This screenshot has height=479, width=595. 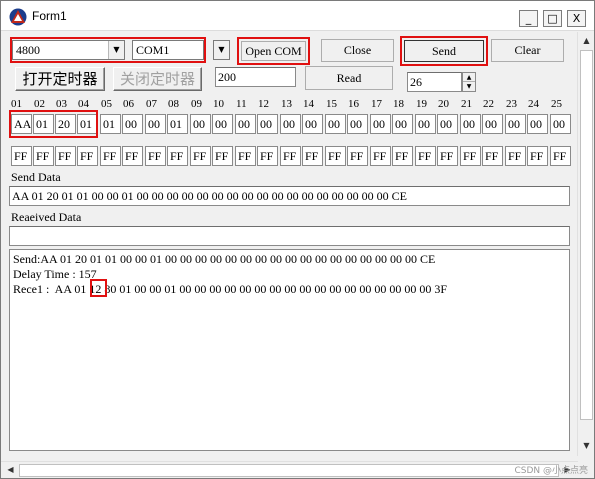 I want to click on scroll-down-icon: ▼, so click(x=586, y=445).